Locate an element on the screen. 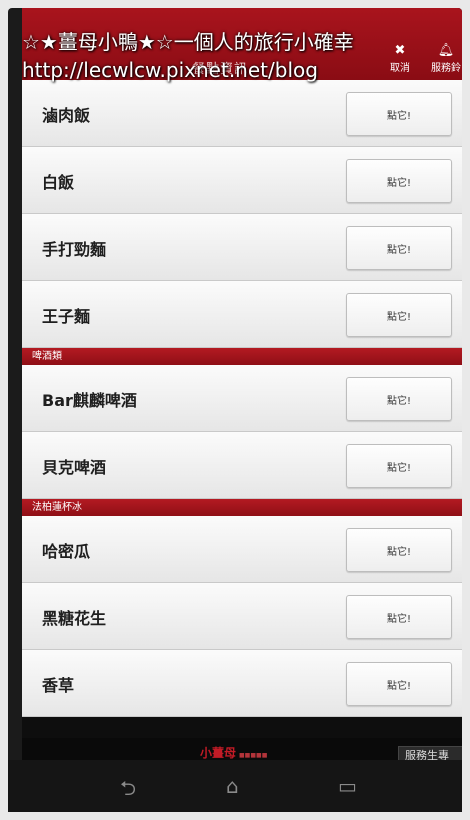 The width and height of the screenshot is (470, 820). back-icon: ⮌ is located at coordinates (128, 791).